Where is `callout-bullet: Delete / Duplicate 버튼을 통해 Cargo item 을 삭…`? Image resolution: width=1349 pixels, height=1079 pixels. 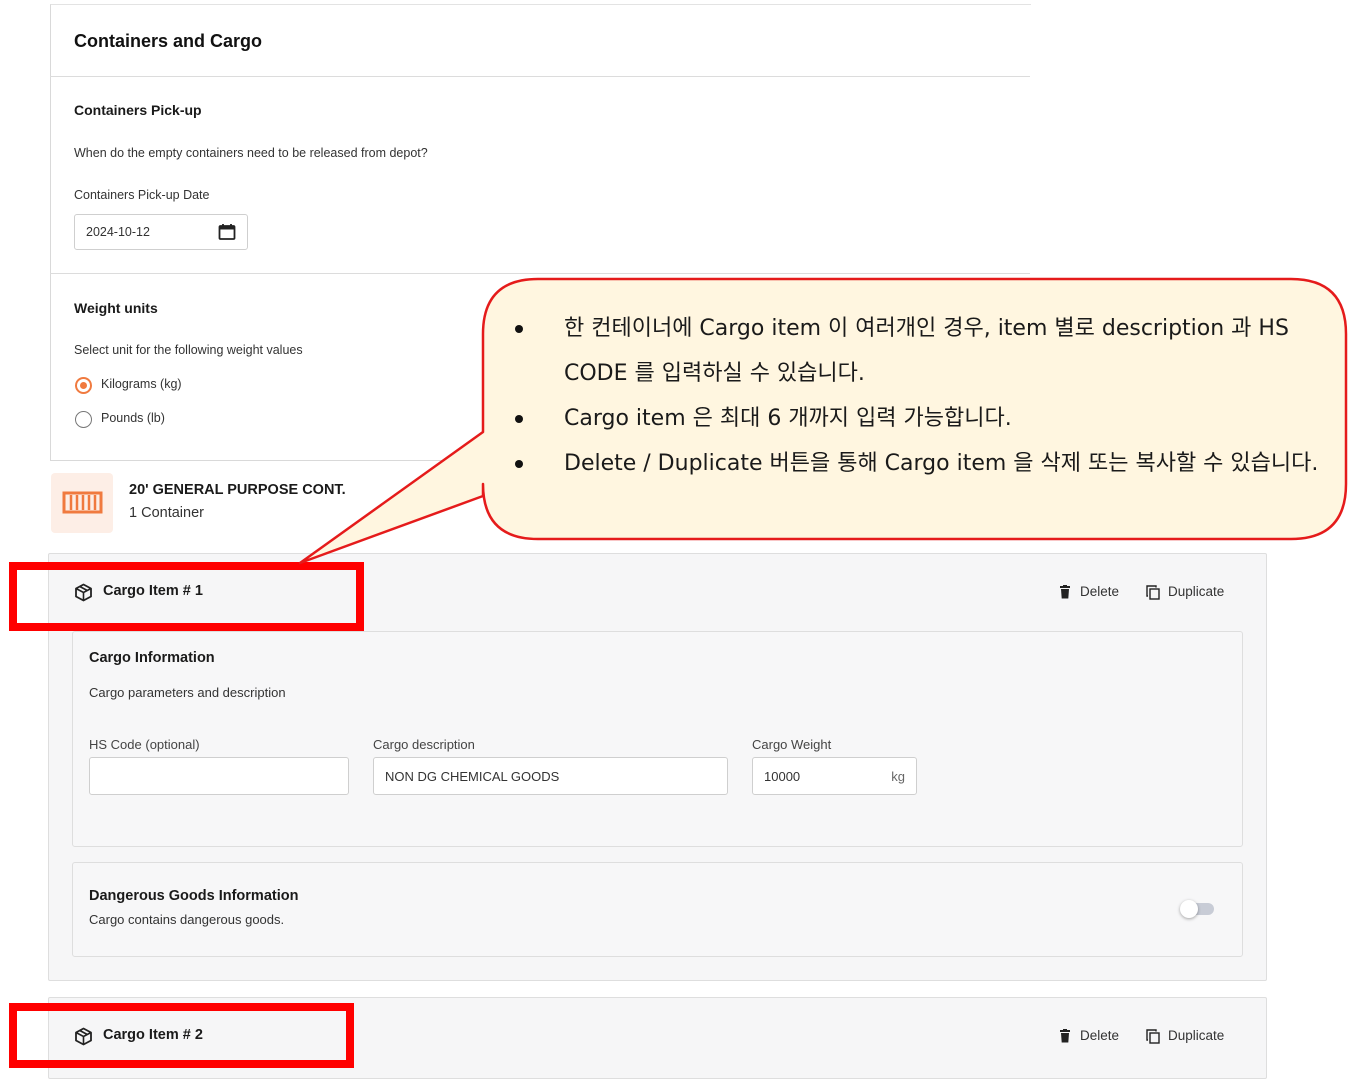 callout-bullet: Delete / Duplicate 버튼을 통해 Cargo item 을 삭… is located at coordinates (920, 463).